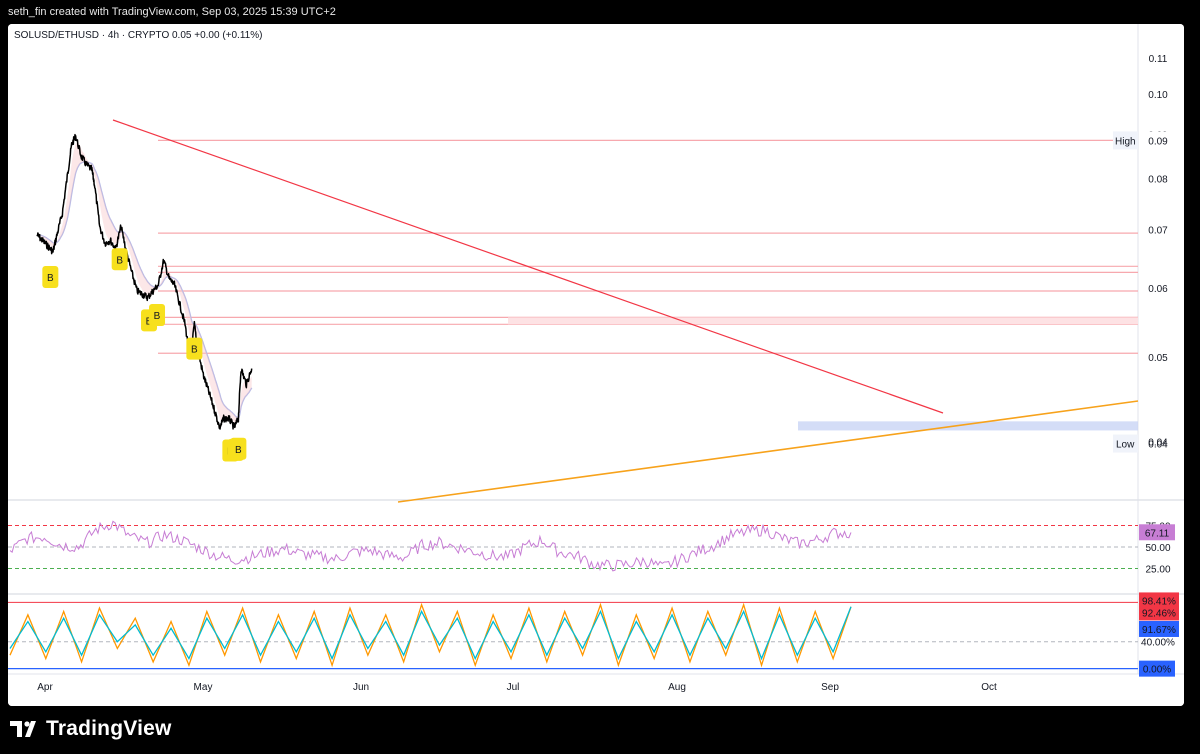 The width and height of the screenshot is (1200, 754). What do you see at coordinates (1158, 141) in the screenshot?
I see `high-value: 0.09` at bounding box center [1158, 141].